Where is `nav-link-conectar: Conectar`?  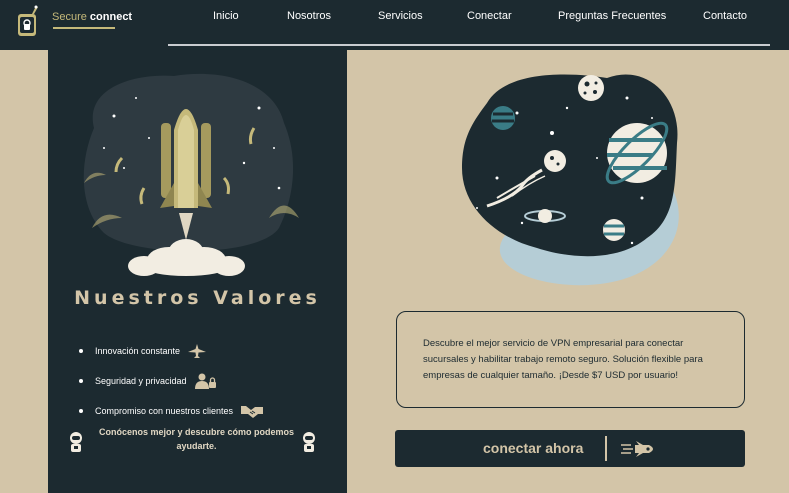
nav-link-conectar: Conectar is located at coordinates (489, 16).